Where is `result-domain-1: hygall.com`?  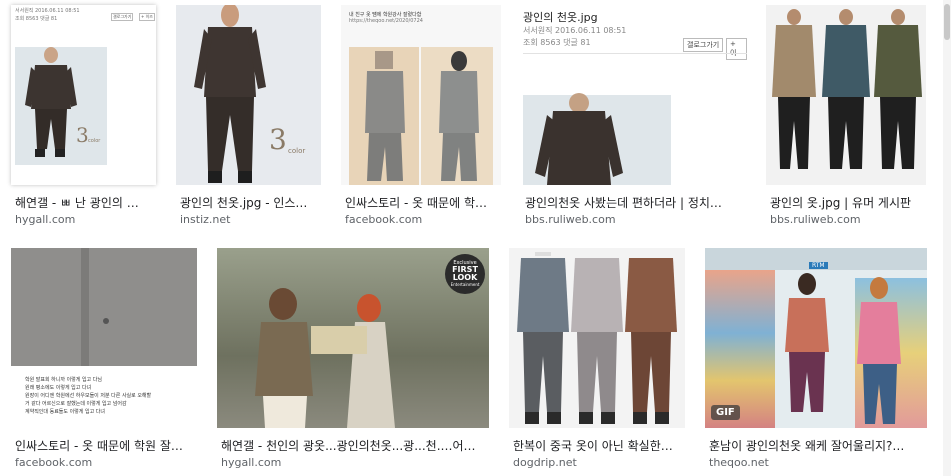 result-domain-1: hygall.com is located at coordinates (45, 219).